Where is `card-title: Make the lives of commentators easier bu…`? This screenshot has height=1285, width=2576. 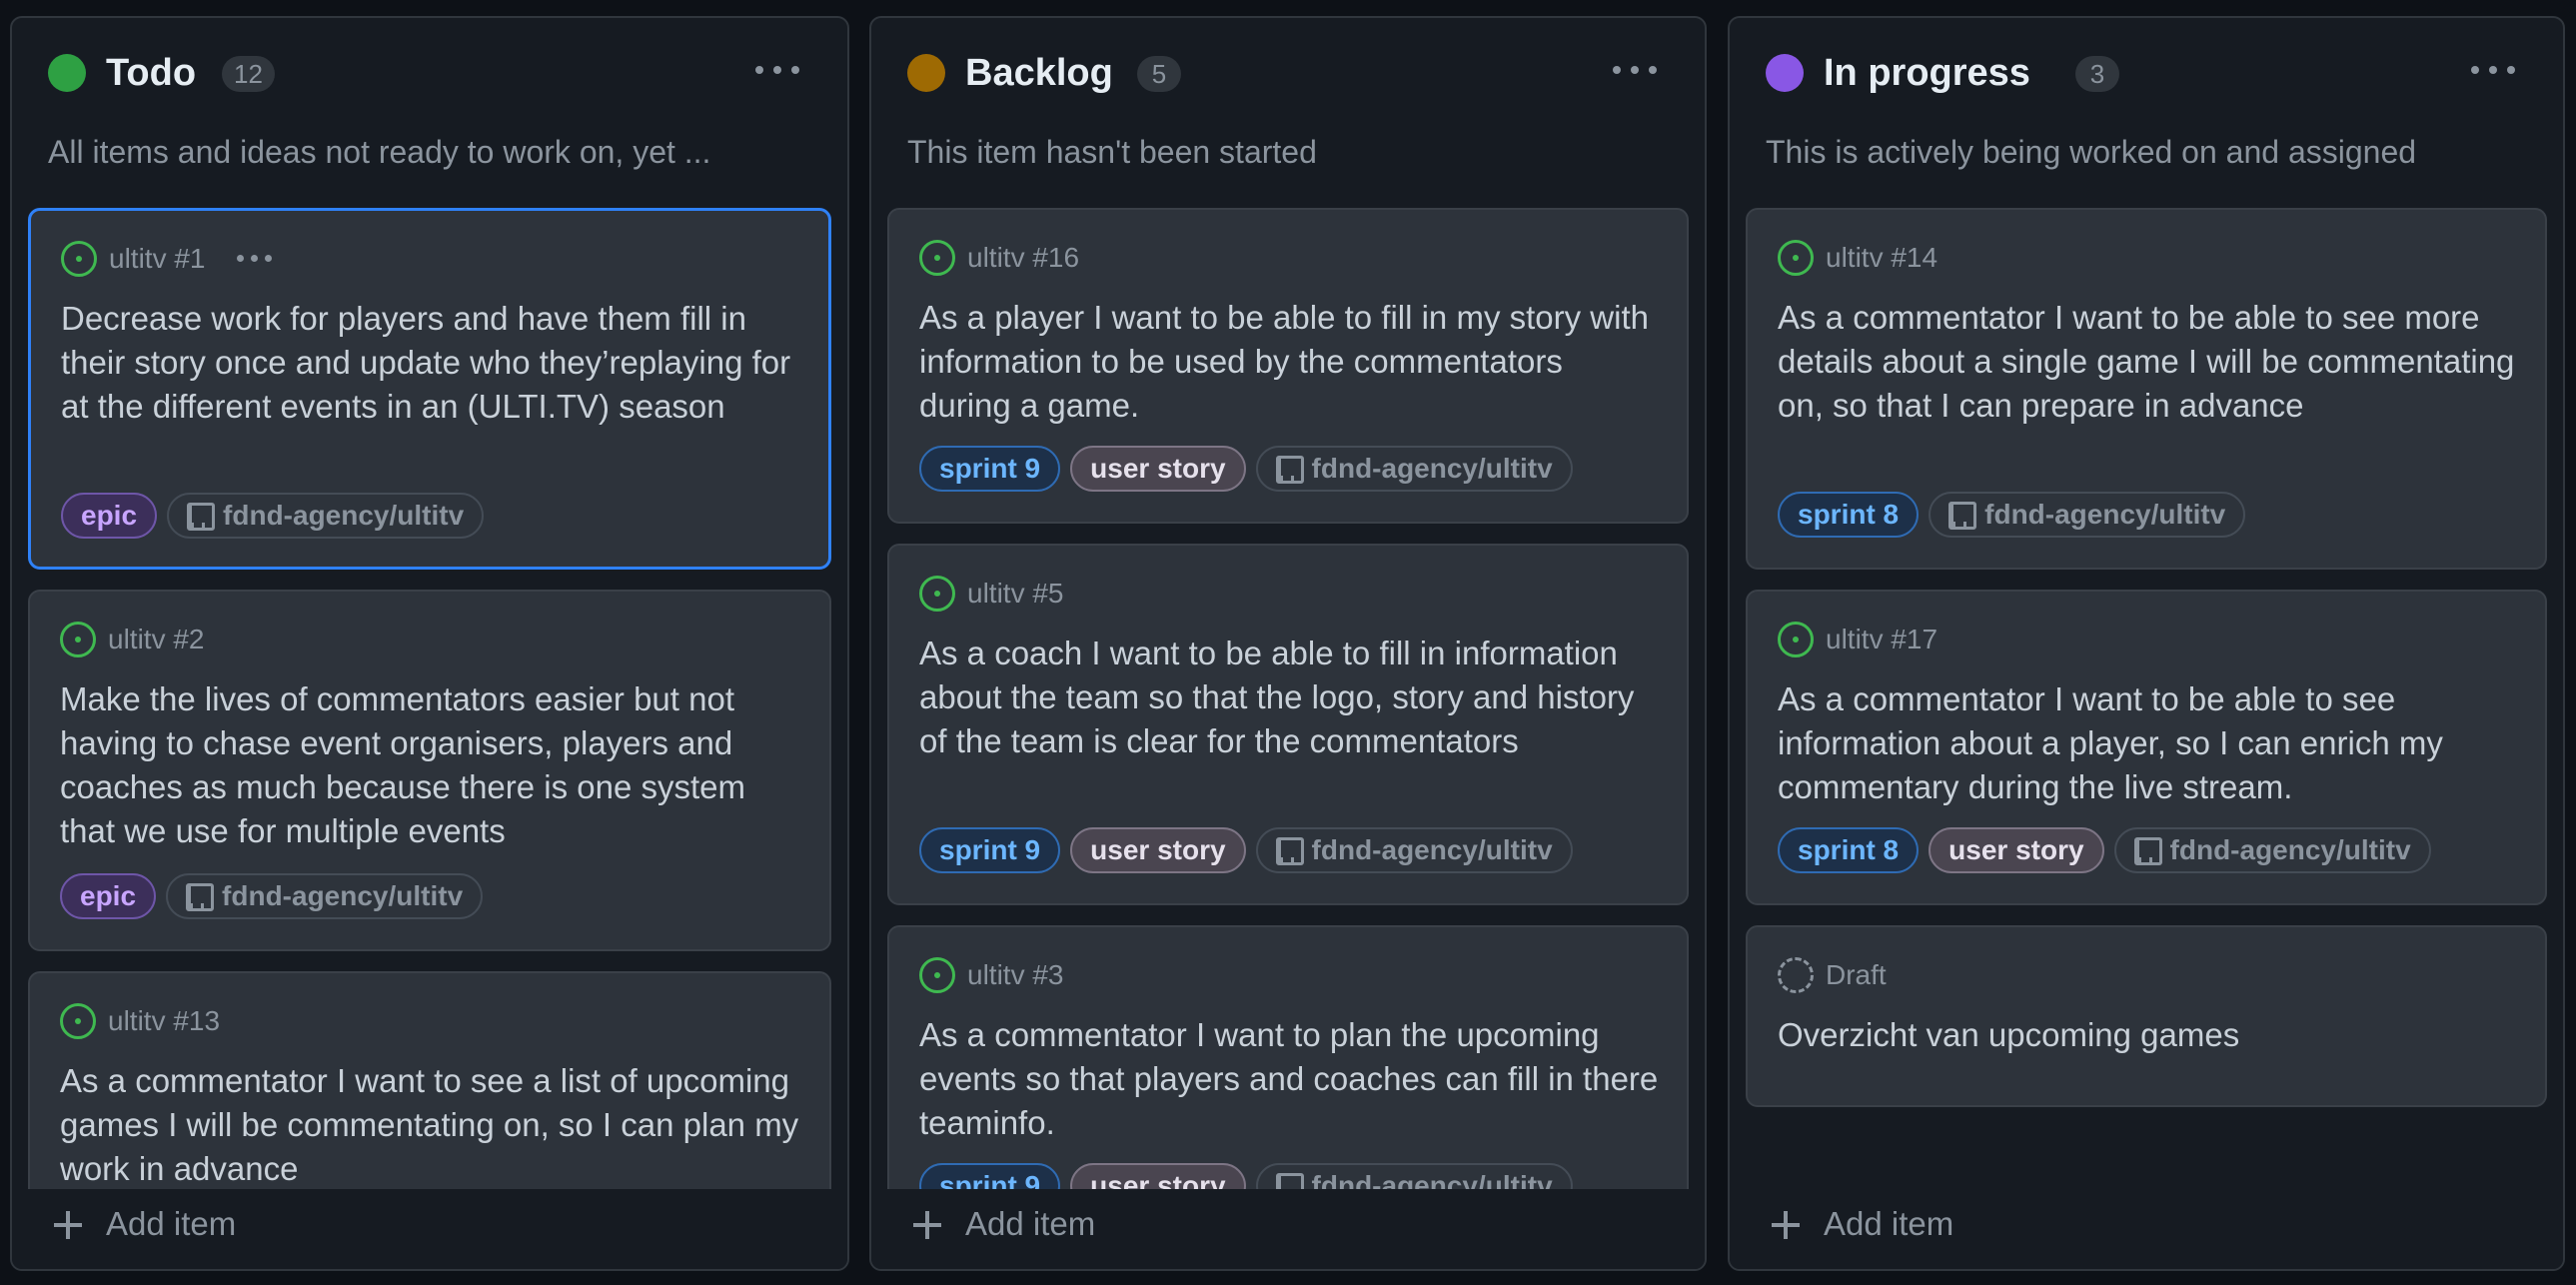
card-title: Make the lives of commentators easier bu… is located at coordinates (432, 765).